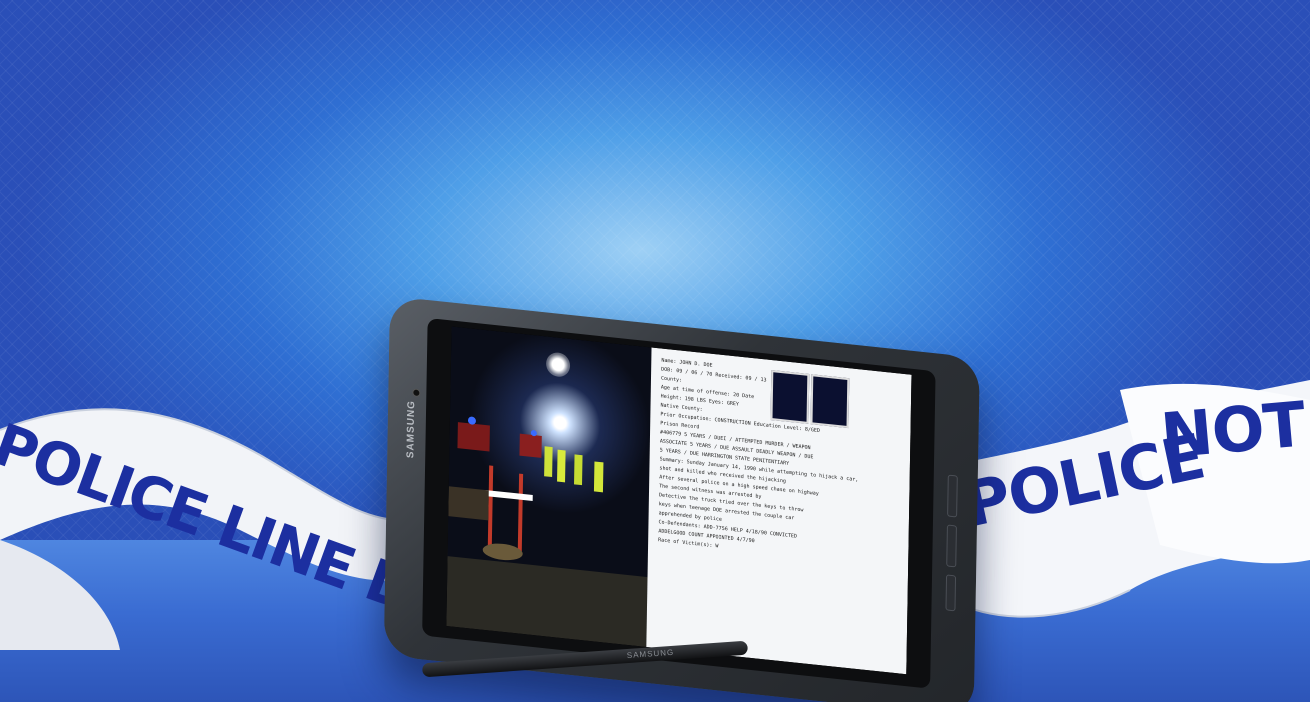  What do you see at coordinates (411, 429) in the screenshot?
I see `tablet-brand-label: SAMSUNG` at bounding box center [411, 429].